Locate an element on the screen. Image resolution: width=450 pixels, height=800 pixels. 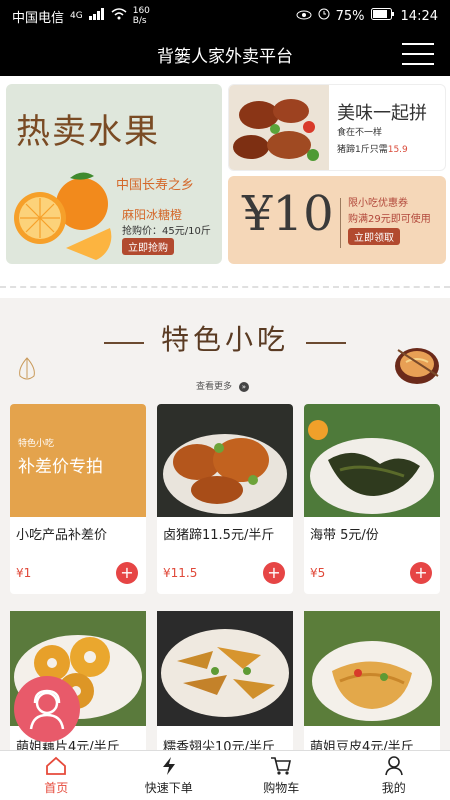
product-price: ¥11.5 is located at coordinates (180, 573).